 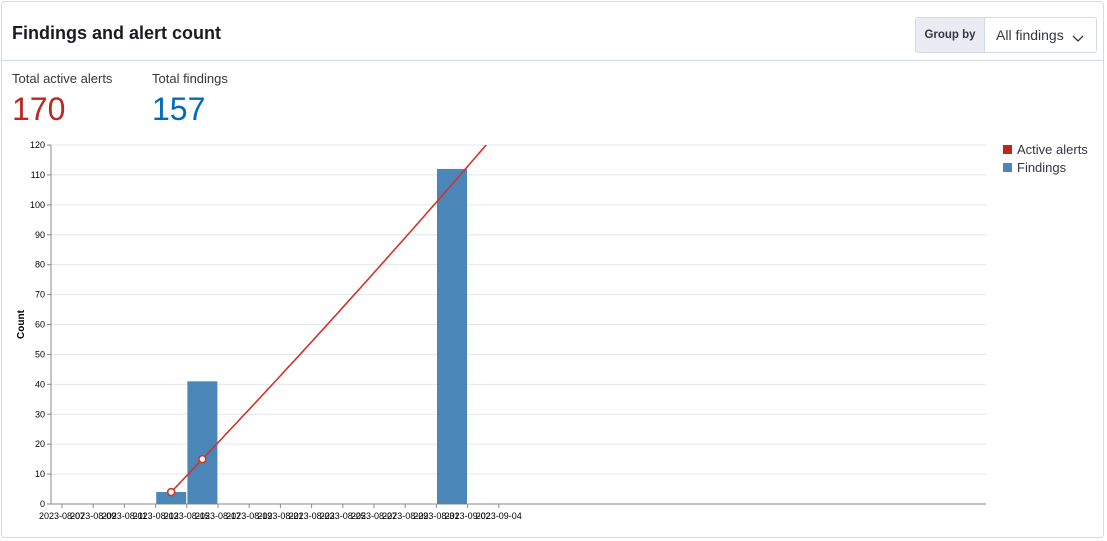 What do you see at coordinates (1007, 149) in the screenshot?
I see `legend-active-alerts-swatch` at bounding box center [1007, 149].